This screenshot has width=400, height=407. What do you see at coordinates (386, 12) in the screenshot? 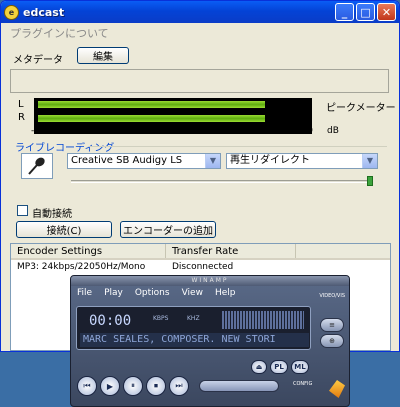
I see `close-button: ✕` at bounding box center [386, 12].